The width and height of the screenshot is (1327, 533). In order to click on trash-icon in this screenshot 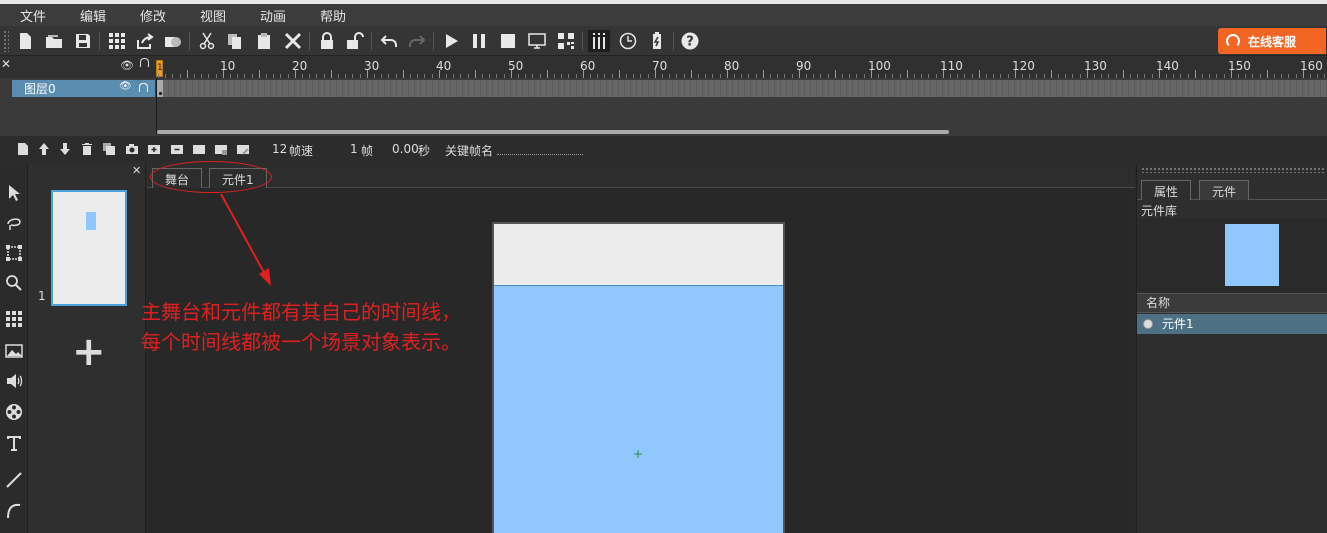, I will do `click(87, 149)`.